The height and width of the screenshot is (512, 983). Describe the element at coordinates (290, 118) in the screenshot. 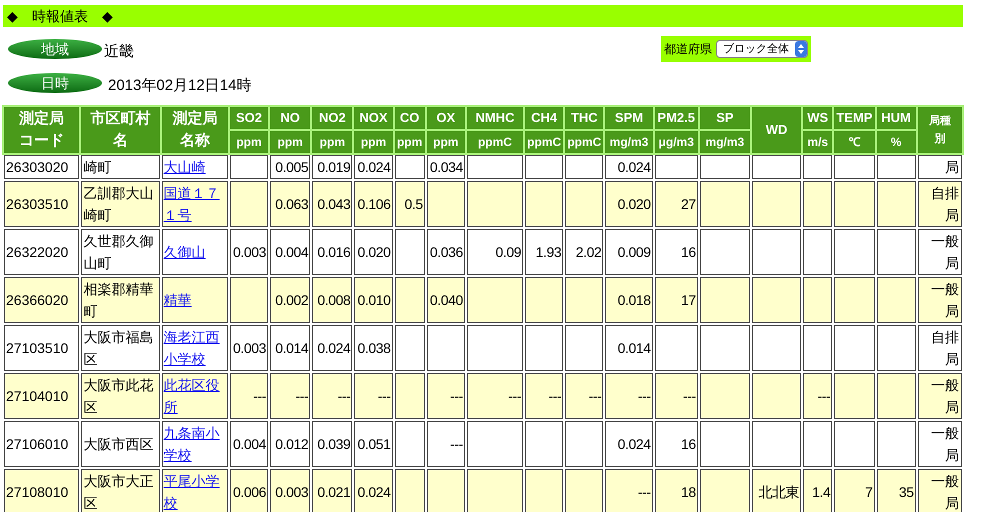

I see `column-header: NO` at that location.